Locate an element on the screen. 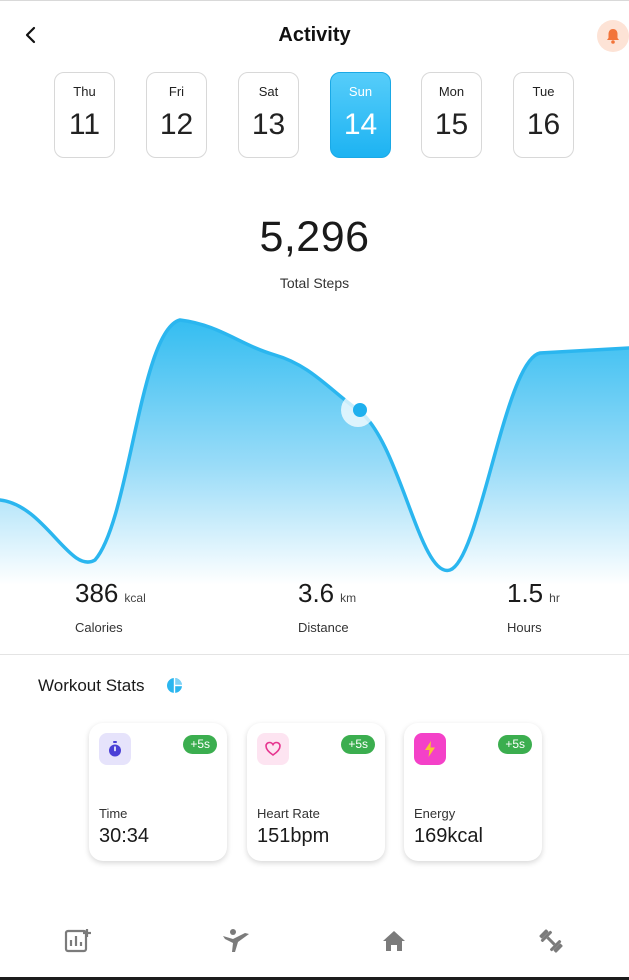 The height and width of the screenshot is (980, 629). day-number: 14 is located at coordinates (360, 124).